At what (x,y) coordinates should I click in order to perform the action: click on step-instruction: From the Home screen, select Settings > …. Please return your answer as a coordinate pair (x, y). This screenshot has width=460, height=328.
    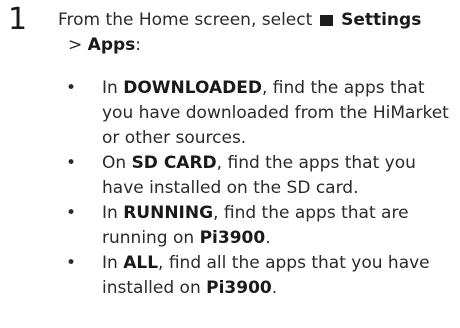
    Looking at the image, I should click on (255, 33).